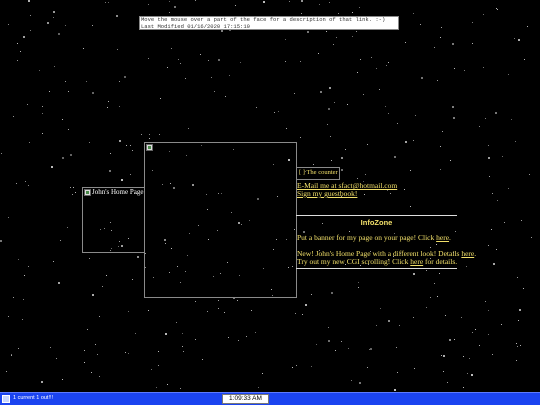 The height and width of the screenshot is (405, 540). What do you see at coordinates (376, 222) in the screenshot?
I see `infozone-title: InfoZone` at bounding box center [376, 222].